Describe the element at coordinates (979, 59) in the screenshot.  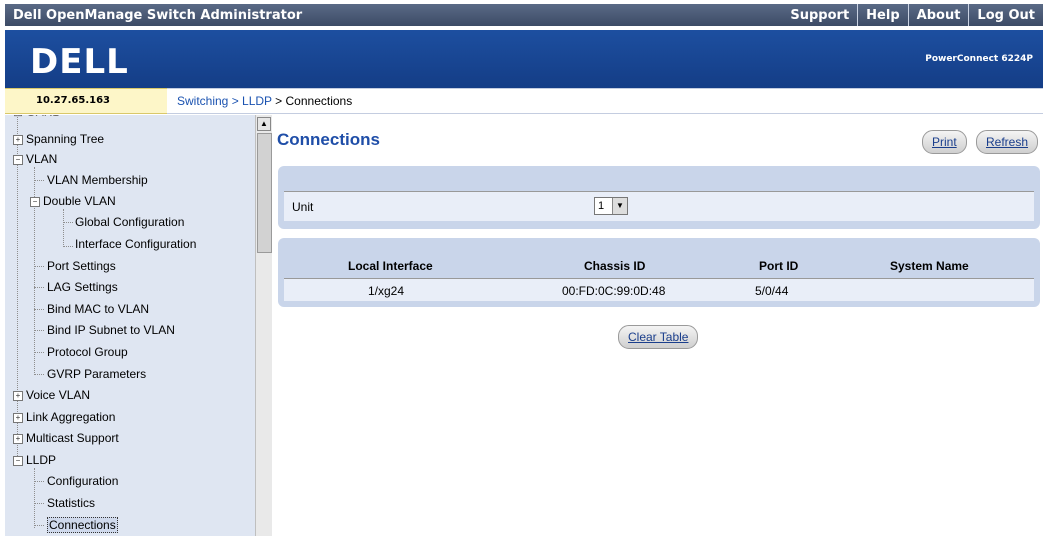
I see `switch-model: PowerConnect 6224P` at that location.